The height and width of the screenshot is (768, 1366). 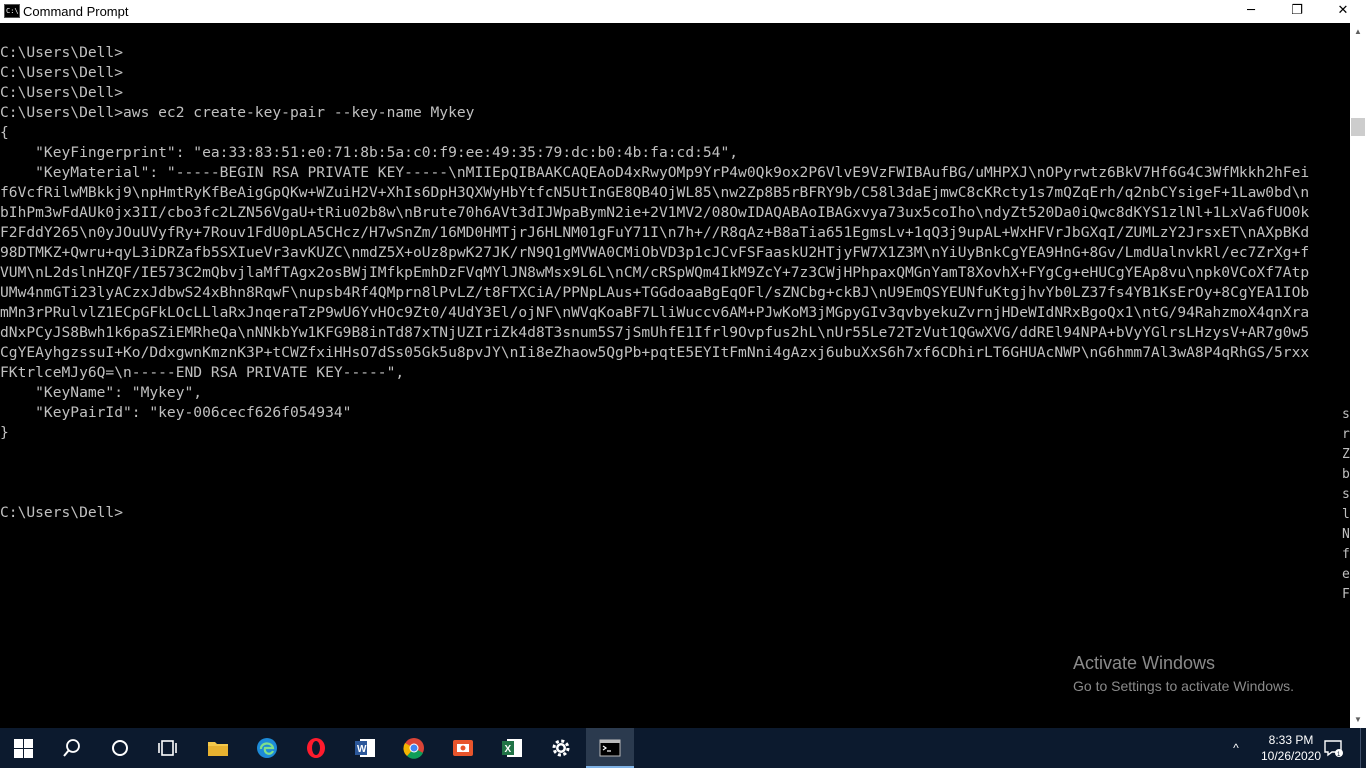 What do you see at coordinates (1251, 11) in the screenshot?
I see `minimize-button: ─` at bounding box center [1251, 11].